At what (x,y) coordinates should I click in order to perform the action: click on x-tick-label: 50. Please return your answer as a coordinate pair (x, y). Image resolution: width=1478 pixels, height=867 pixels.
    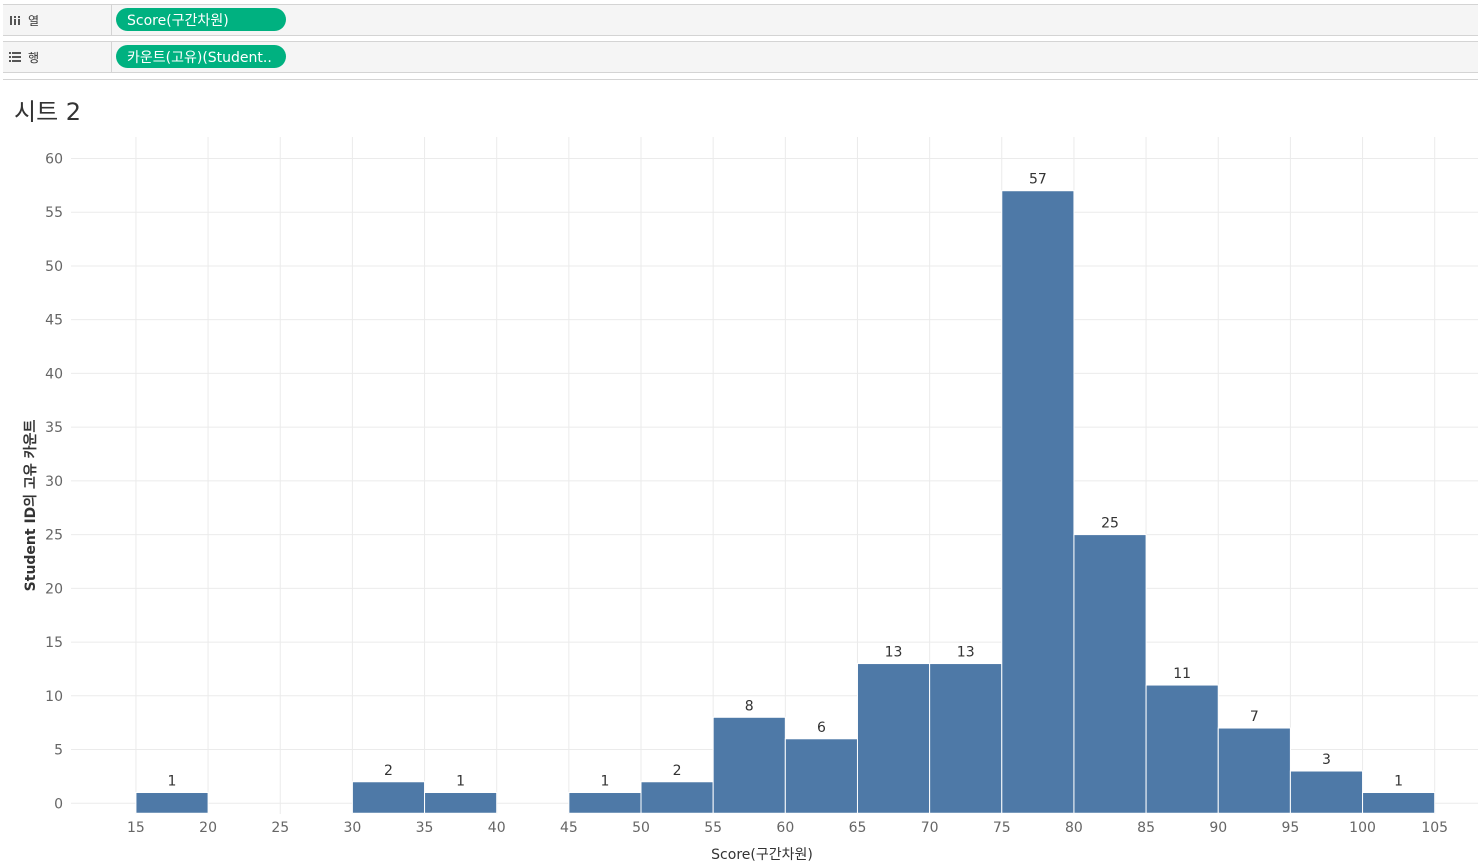
    Looking at the image, I should click on (641, 828).